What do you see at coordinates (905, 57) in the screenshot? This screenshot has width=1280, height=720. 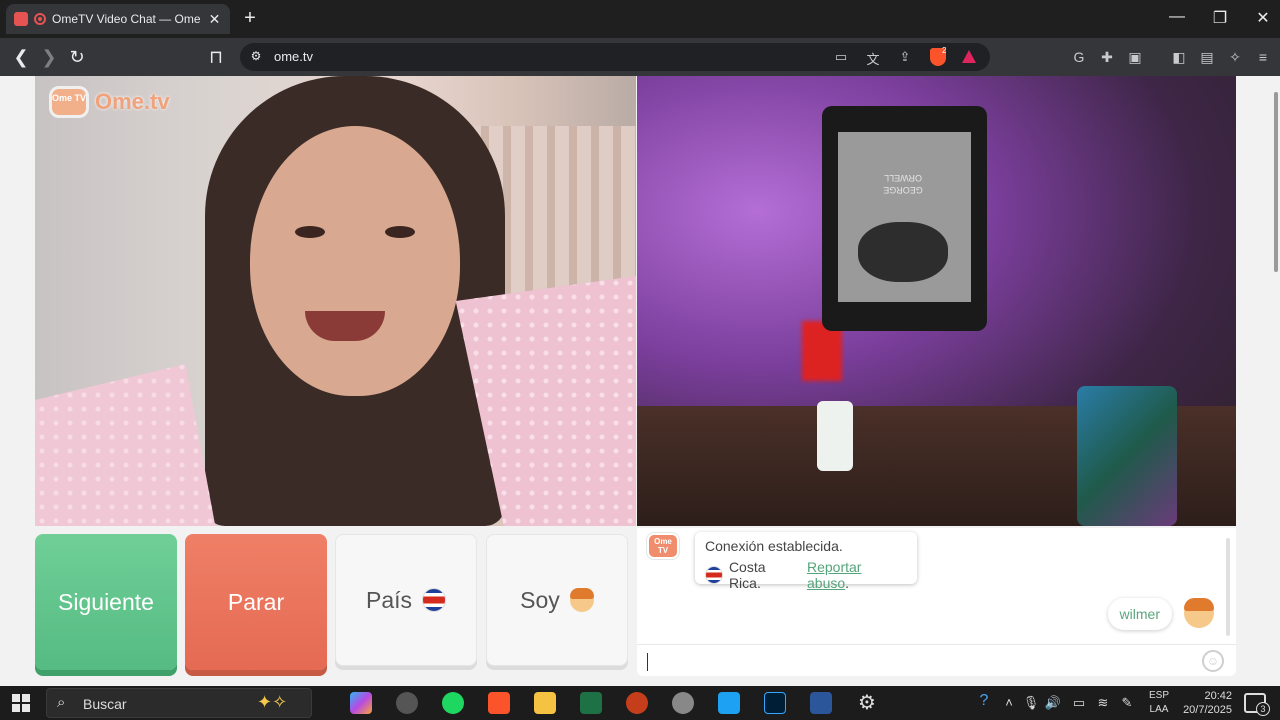 I see `share-icon: ⇪` at bounding box center [905, 57].